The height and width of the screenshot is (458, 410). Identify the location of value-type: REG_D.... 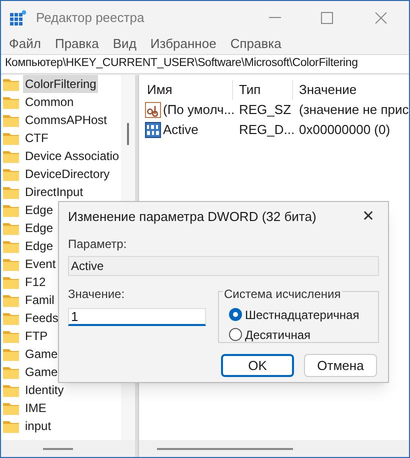
(265, 130).